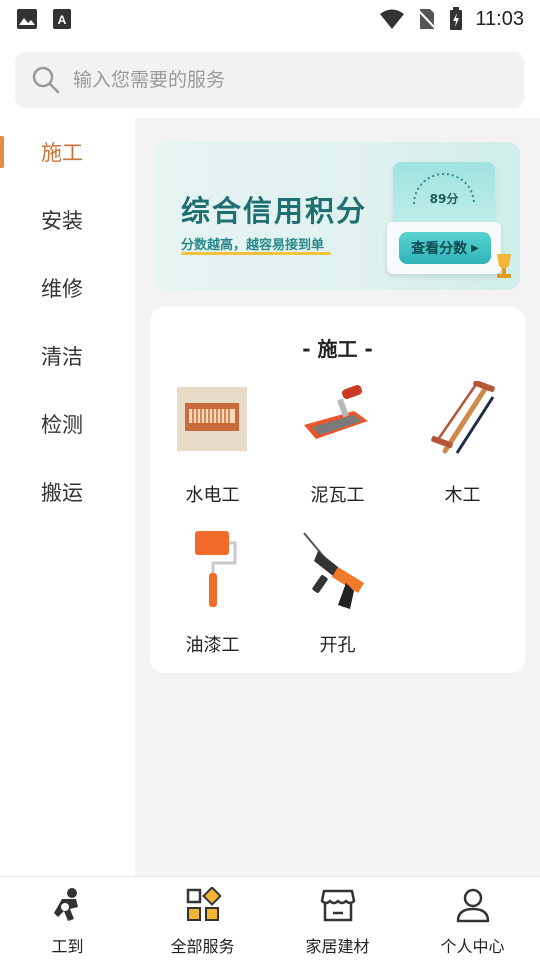  Describe the element at coordinates (46, 80) in the screenshot. I see `search-icon` at that location.